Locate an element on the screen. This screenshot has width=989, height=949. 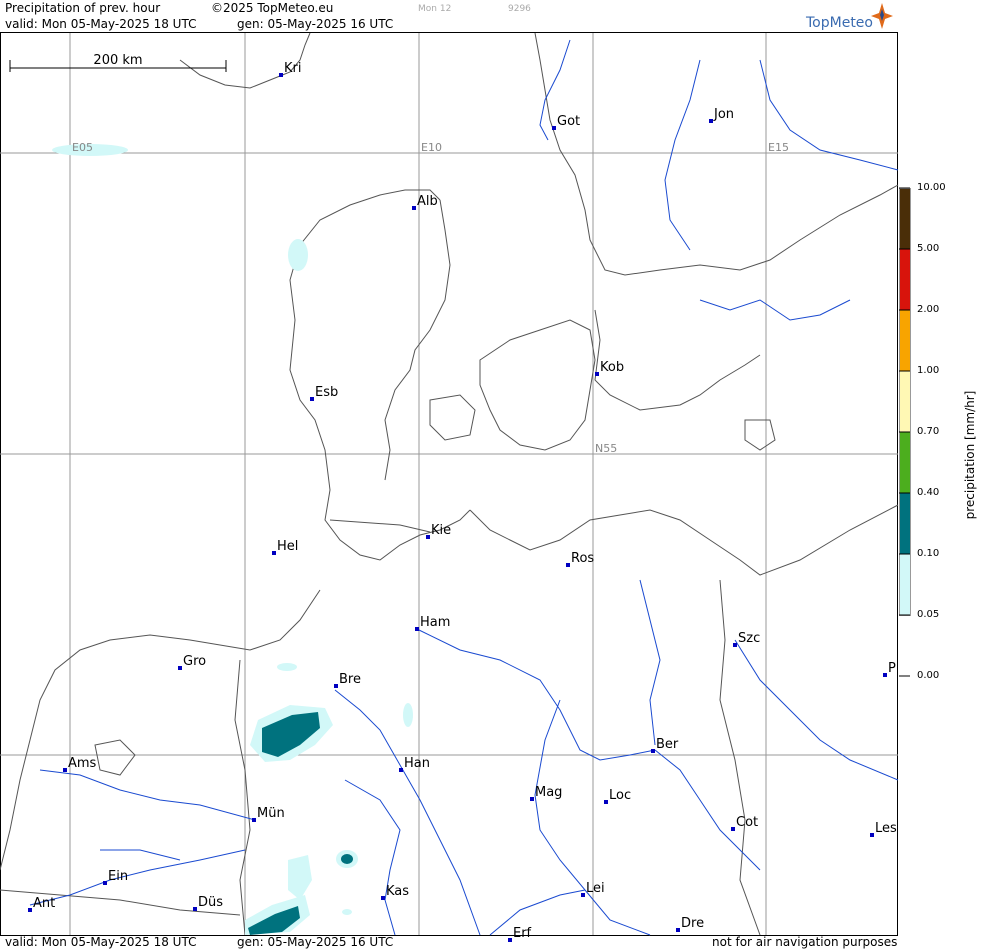
topmeteo-logo: TopMeteo is located at coordinates (839, 23).